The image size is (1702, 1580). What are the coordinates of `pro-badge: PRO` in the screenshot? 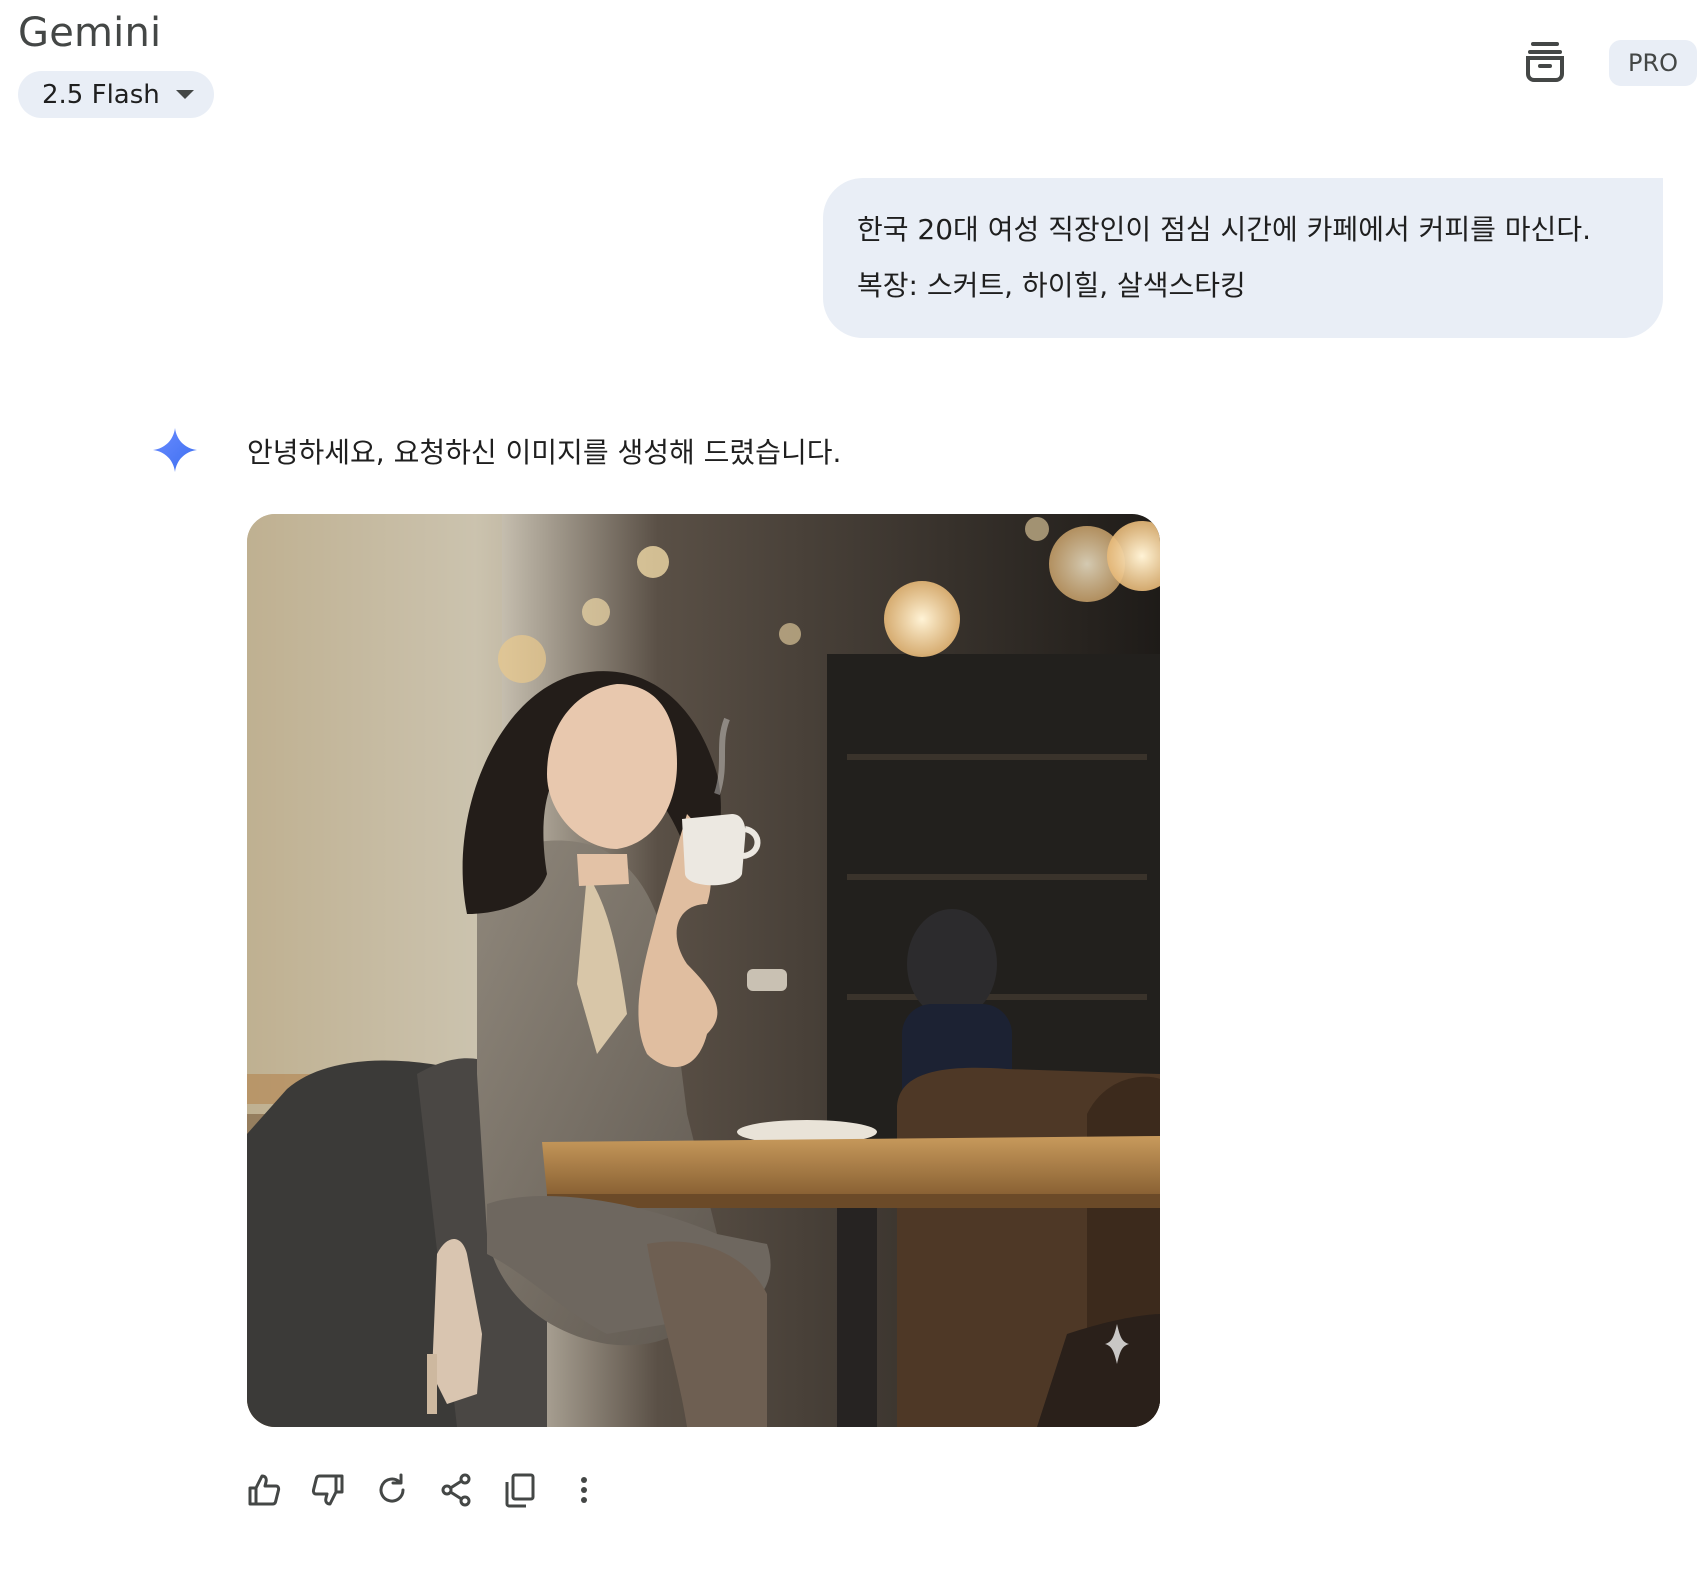 It's located at (1653, 63).